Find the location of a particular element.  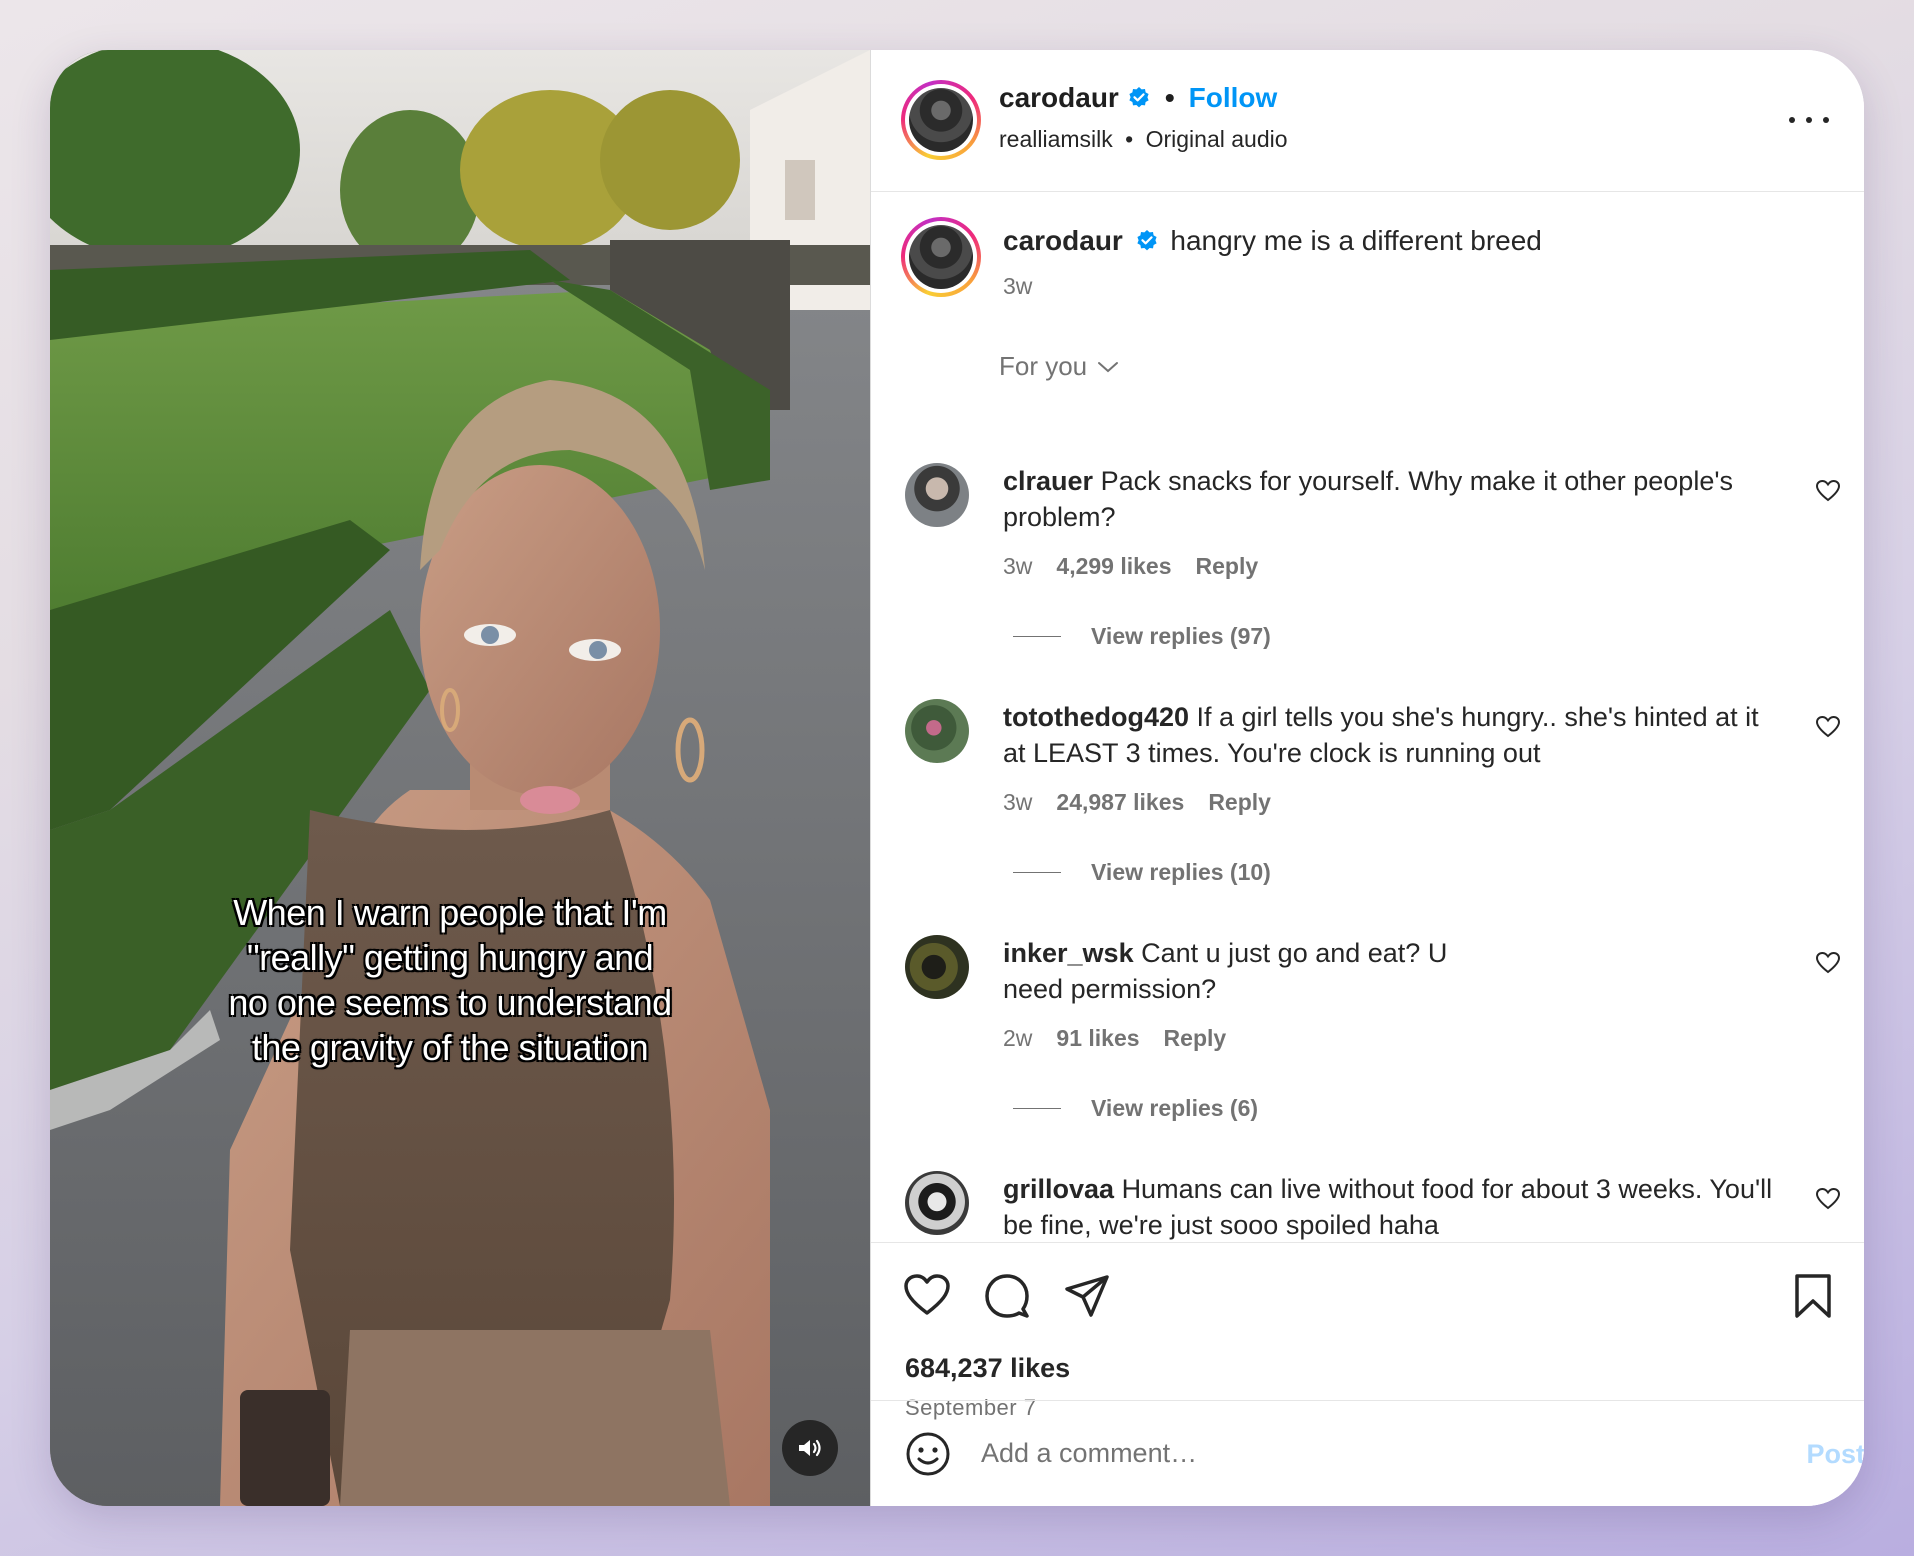

audio-artist-link: realliamsilk is located at coordinates (1056, 139).